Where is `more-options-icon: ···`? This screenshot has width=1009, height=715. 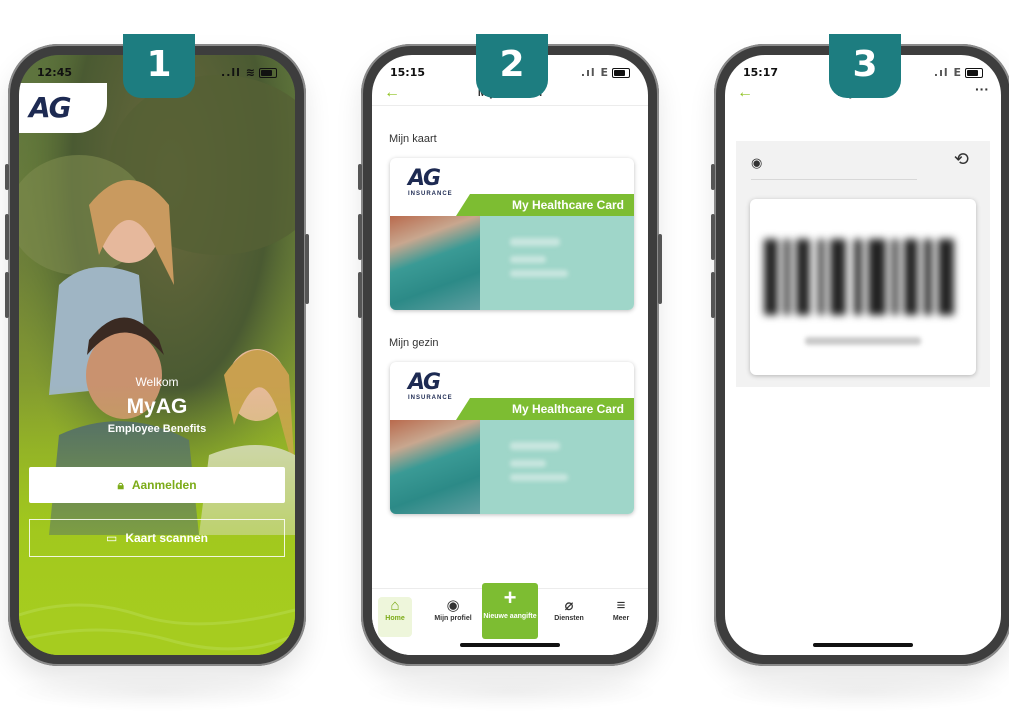
more-options-icon: ··· is located at coordinates (982, 89).